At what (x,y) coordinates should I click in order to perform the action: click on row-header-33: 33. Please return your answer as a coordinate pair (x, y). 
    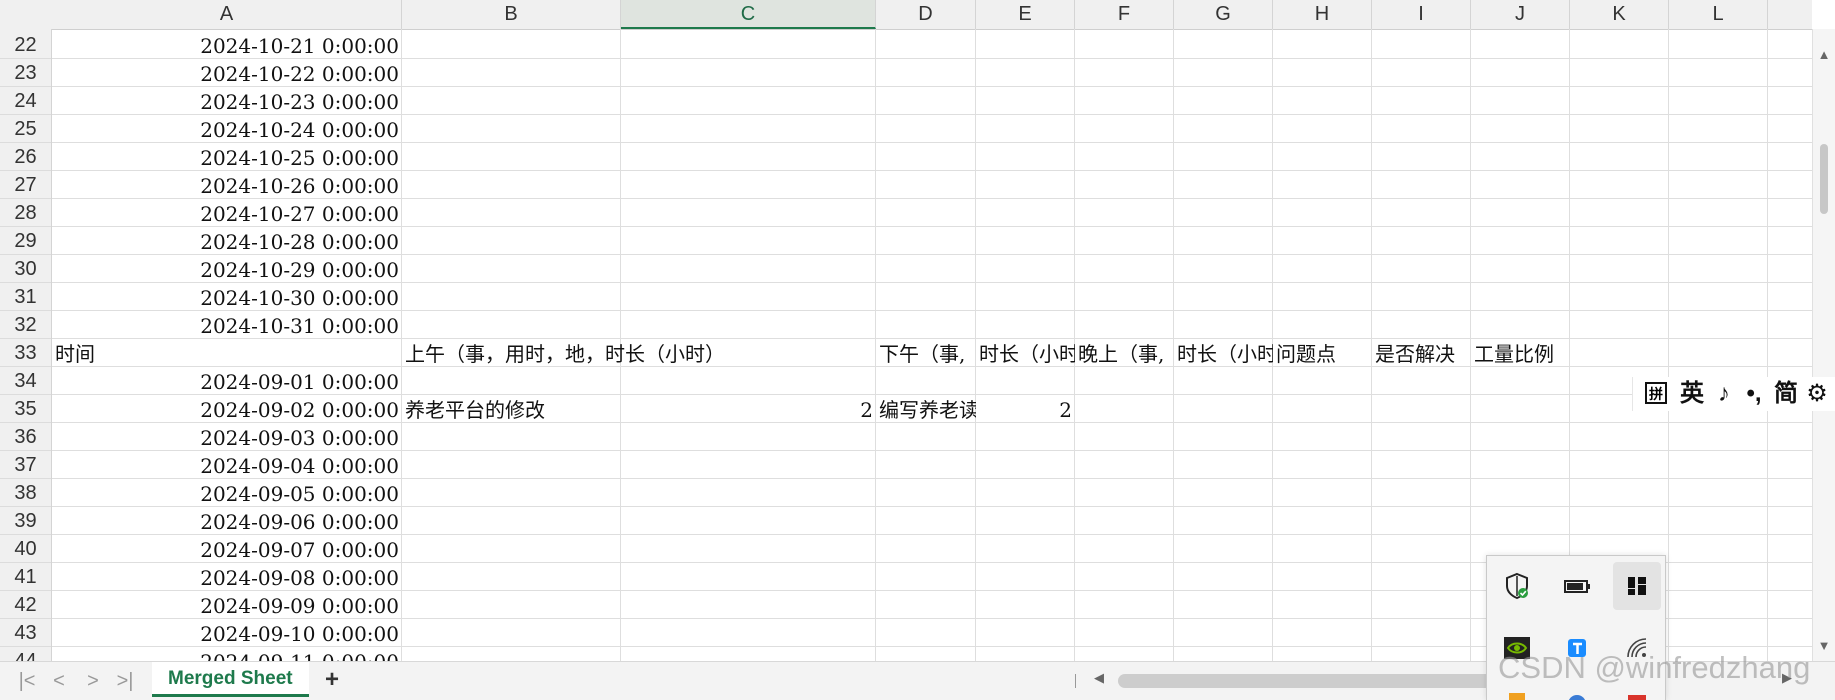
    Looking at the image, I should click on (25, 353).